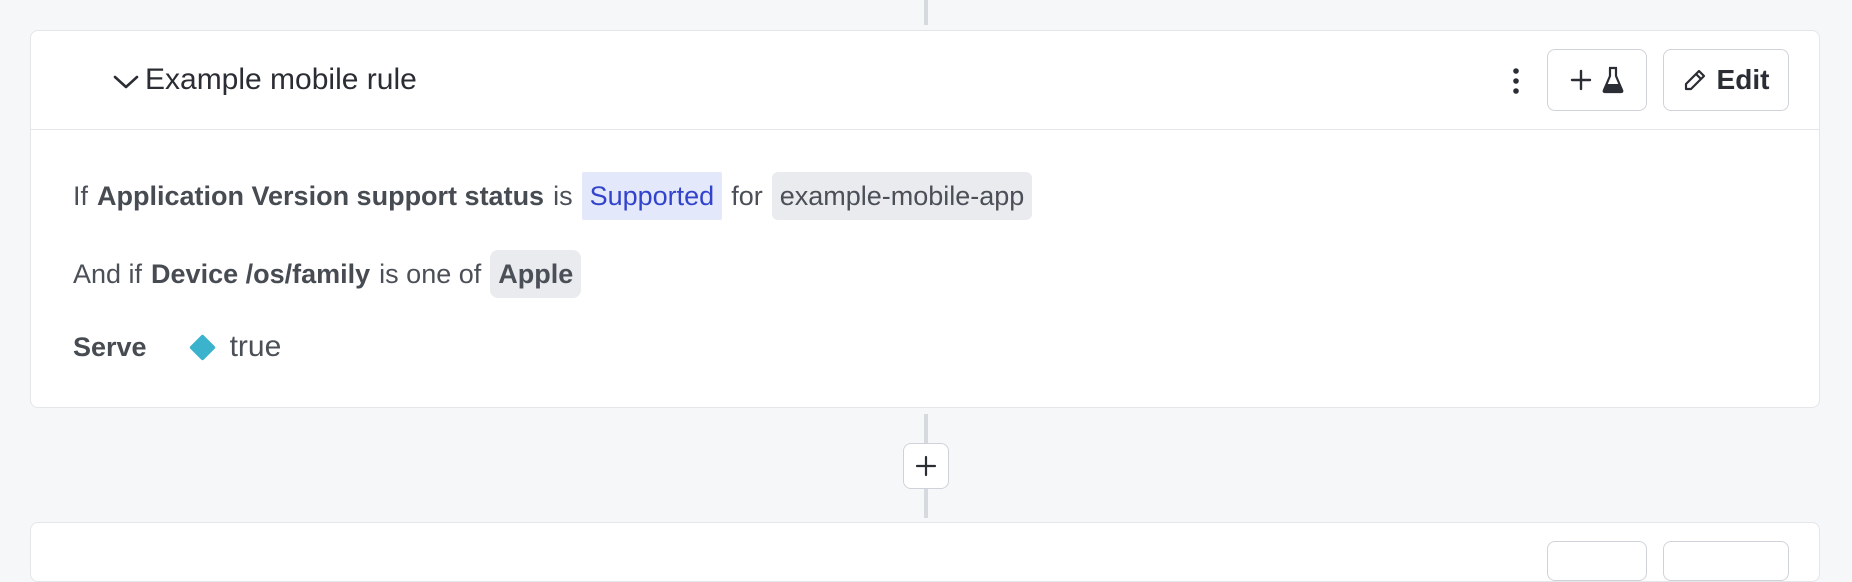  Describe the element at coordinates (925, 552) in the screenshot. I see `next-rule-card` at that location.